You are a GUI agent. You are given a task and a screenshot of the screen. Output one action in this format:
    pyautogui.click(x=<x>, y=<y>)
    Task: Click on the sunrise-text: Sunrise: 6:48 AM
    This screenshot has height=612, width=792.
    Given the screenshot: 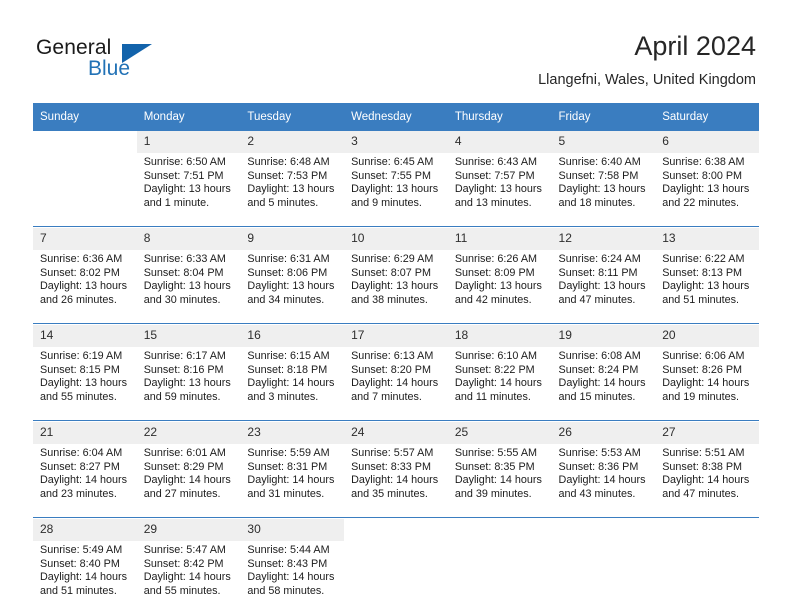 What is the action you would take?
    pyautogui.click(x=288, y=162)
    